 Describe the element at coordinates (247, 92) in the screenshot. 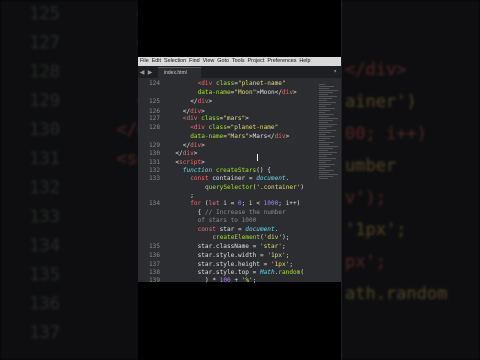

I see `code-line: data-name="Moon">Moon</div>` at that location.